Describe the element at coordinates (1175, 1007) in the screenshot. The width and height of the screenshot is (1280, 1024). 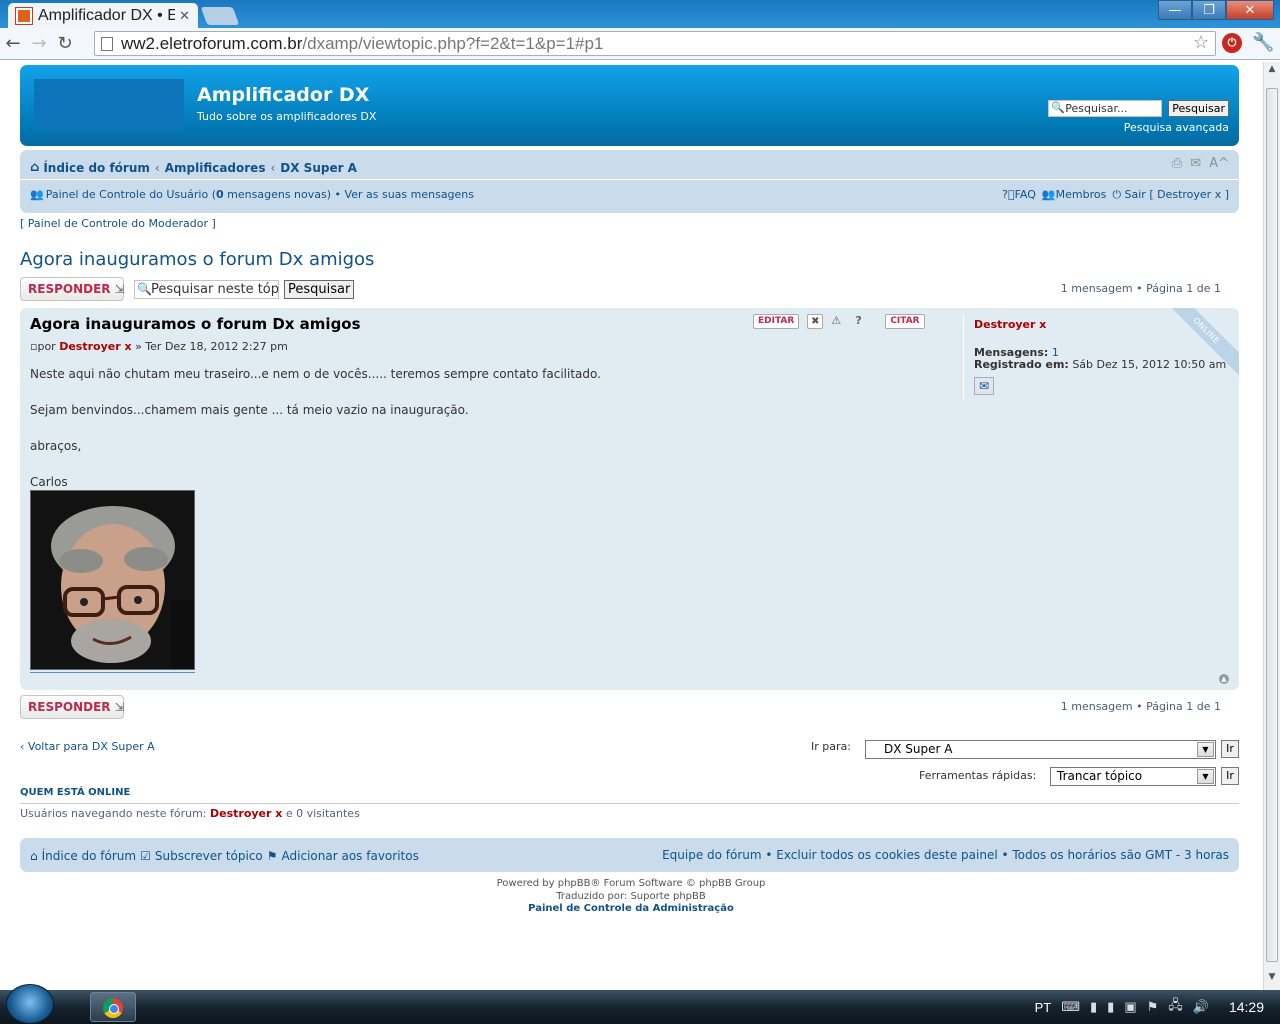
I see `network-icon: 🖧` at that location.